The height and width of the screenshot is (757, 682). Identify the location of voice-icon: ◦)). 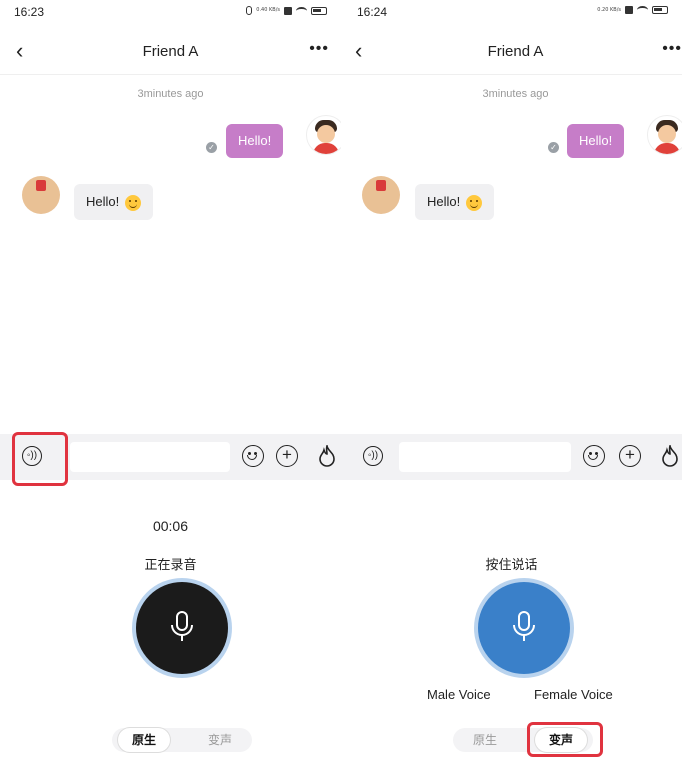
(373, 456).